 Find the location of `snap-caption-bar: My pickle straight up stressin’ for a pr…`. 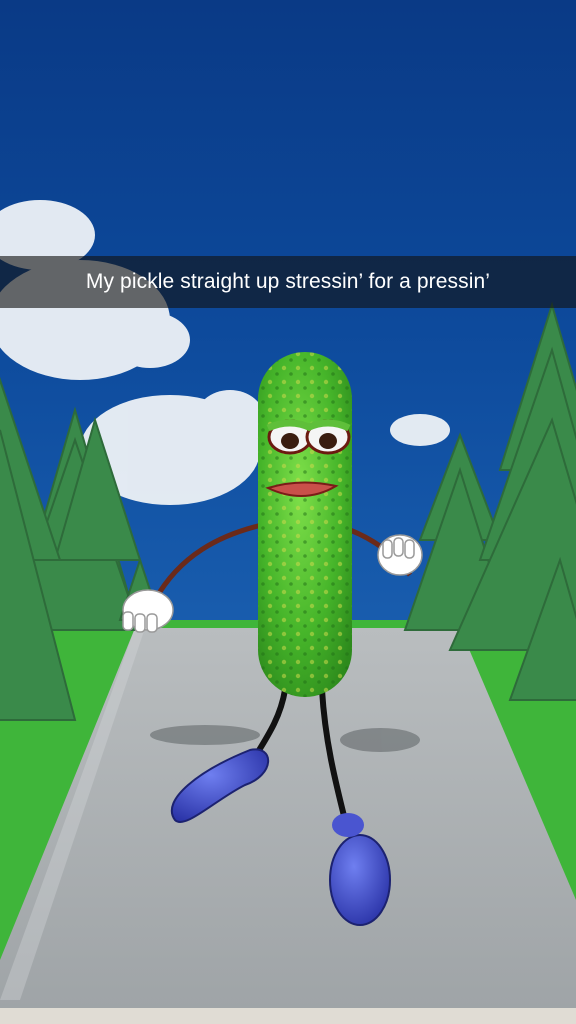

snap-caption-bar: My pickle straight up stressin’ for a pr… is located at coordinates (288, 282).